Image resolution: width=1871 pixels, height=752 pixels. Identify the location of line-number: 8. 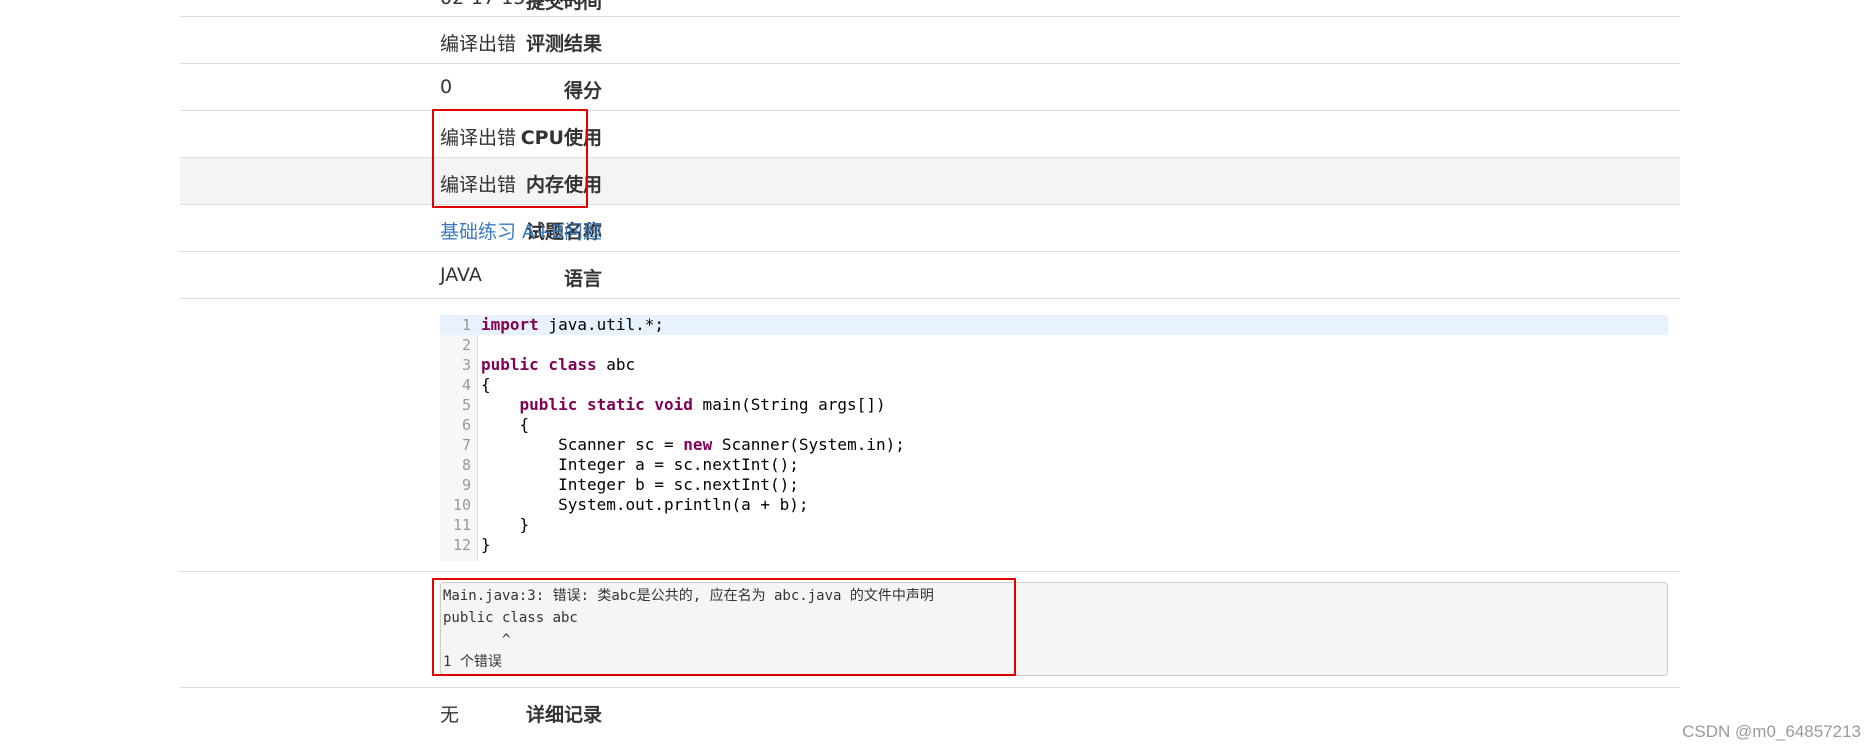
(466, 465).